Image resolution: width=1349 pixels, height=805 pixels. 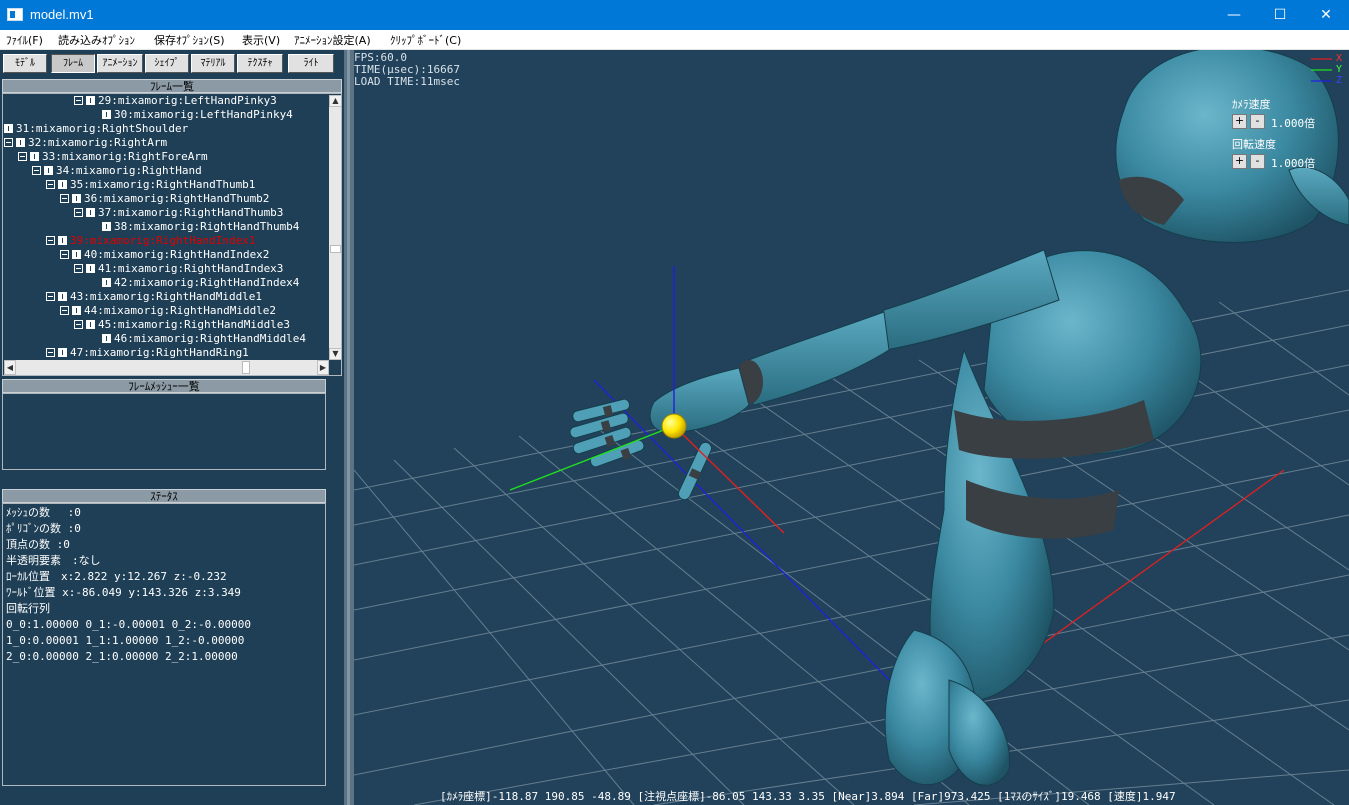 I want to click on scroll-down-arrow-icon: ▼, so click(x=335, y=354).